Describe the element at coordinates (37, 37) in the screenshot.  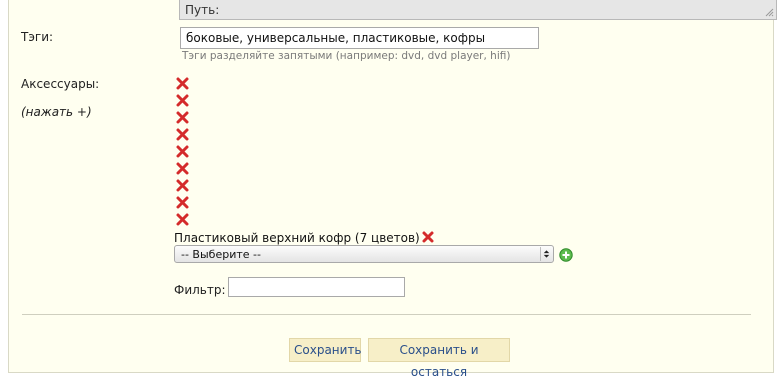
I see `tags-label: Тэги:` at that location.